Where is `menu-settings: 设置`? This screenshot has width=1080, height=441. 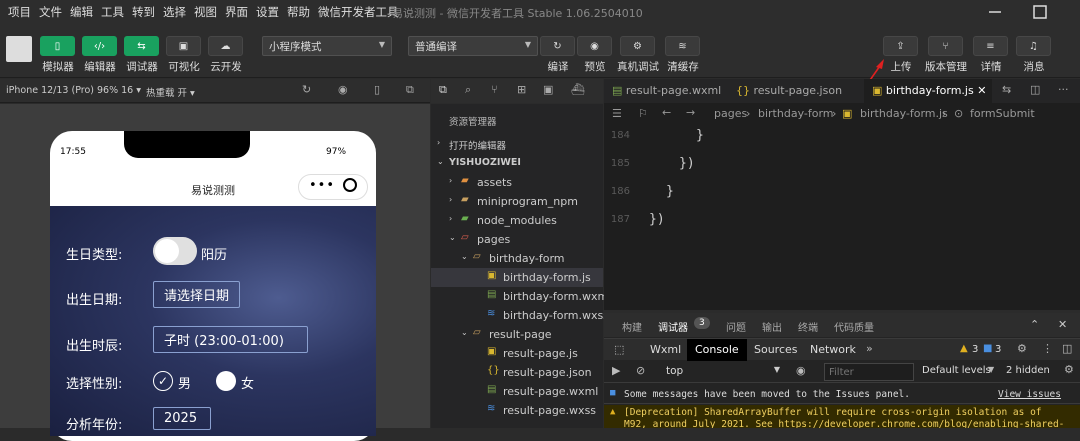 menu-settings: 设置 is located at coordinates (267, 12).